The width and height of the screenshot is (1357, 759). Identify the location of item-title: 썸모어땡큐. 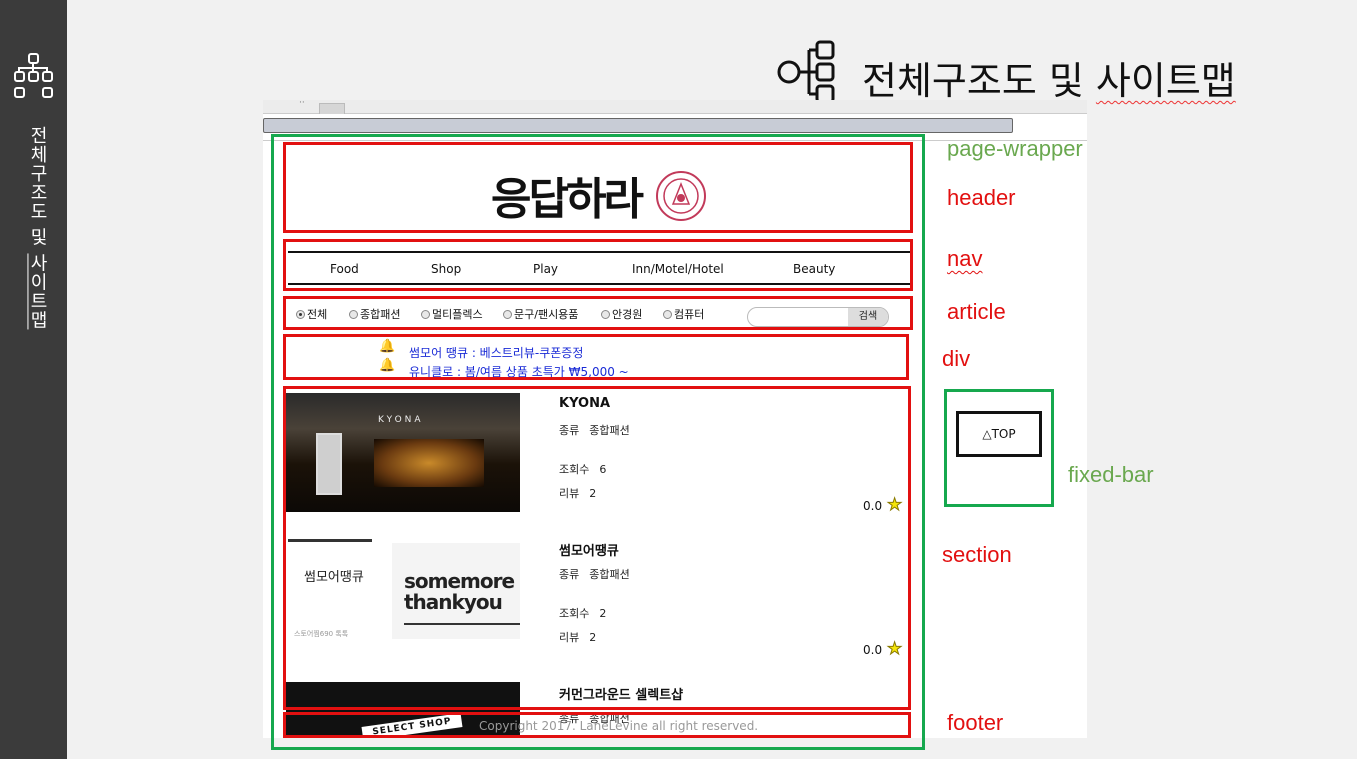
(589, 549).